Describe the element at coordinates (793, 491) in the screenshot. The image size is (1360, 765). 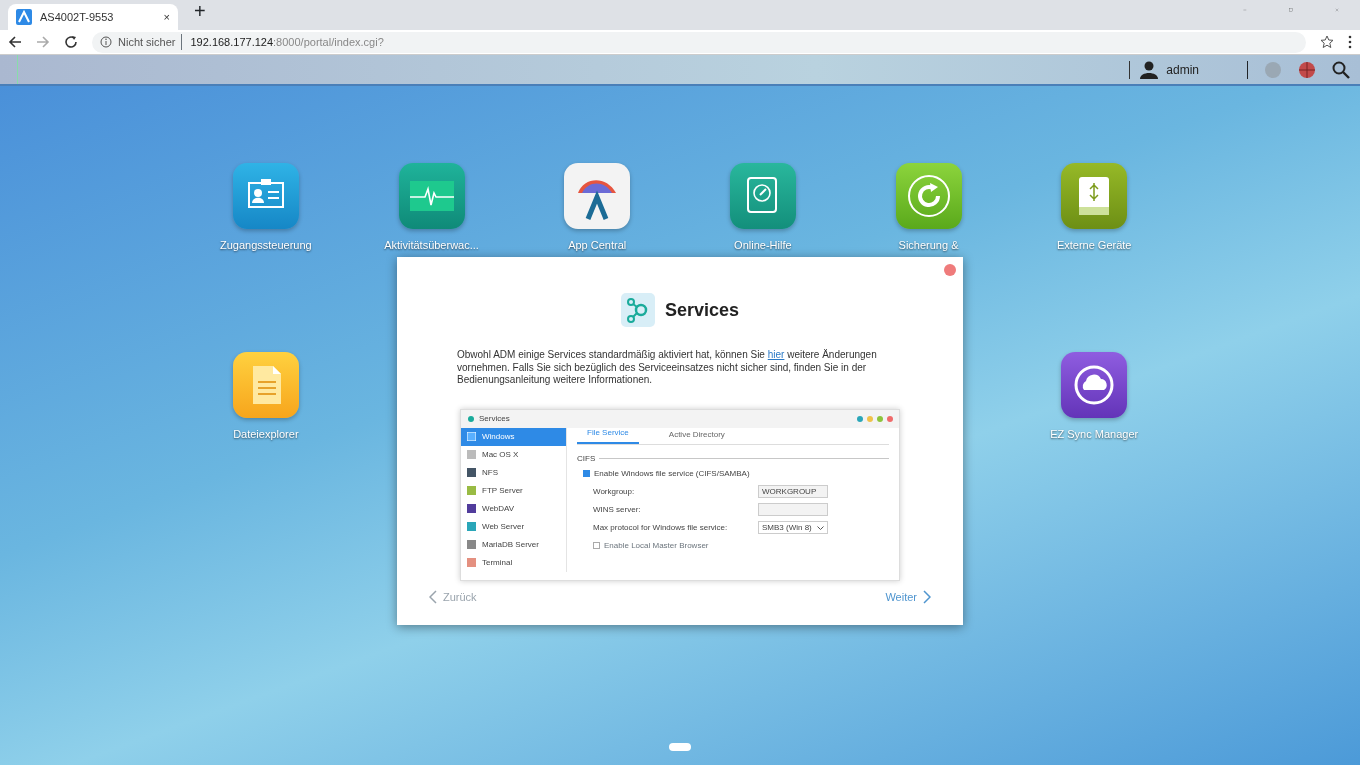
I see `input-field: WORKGROUP` at that location.